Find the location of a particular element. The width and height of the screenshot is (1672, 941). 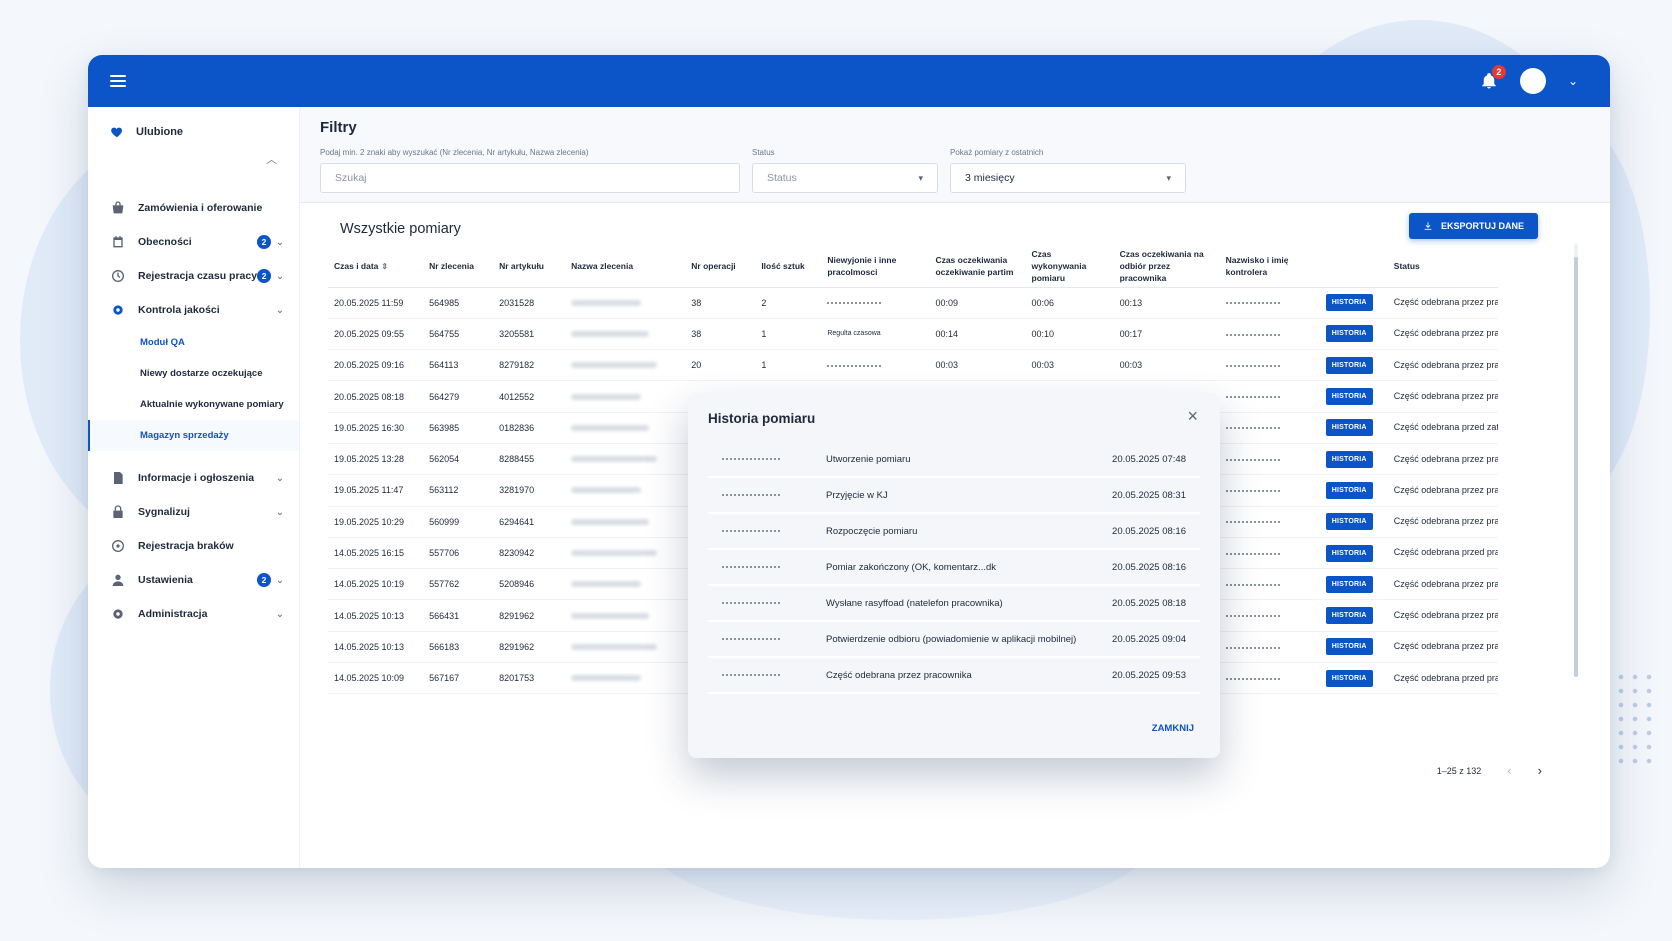

cell-date: 20.05.2025 09:16 is located at coordinates (376, 365).